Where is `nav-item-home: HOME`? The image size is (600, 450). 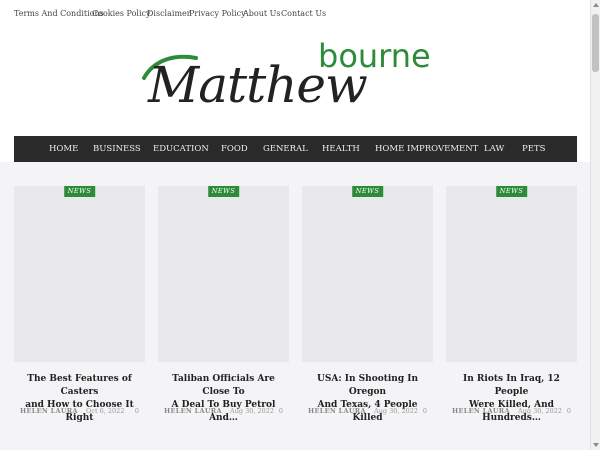 nav-item-home: HOME is located at coordinates (63, 149).